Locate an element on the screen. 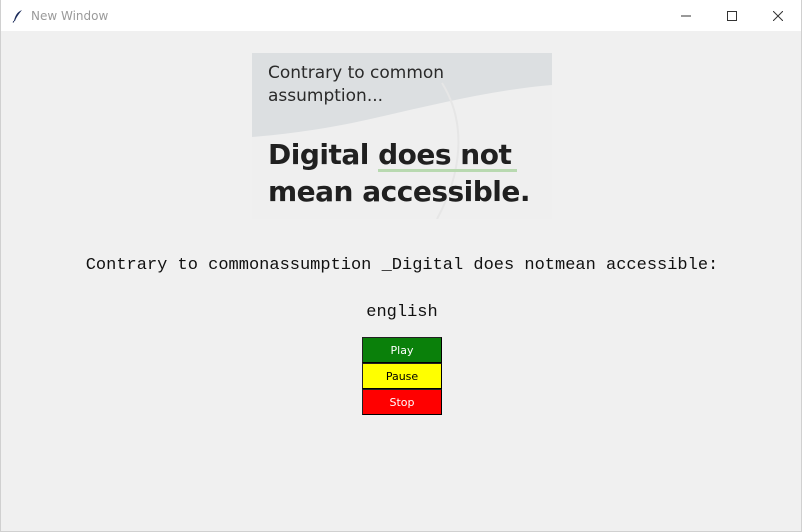 This screenshot has width=802, height=532. headline-line2: mean accessible. is located at coordinates (399, 191).